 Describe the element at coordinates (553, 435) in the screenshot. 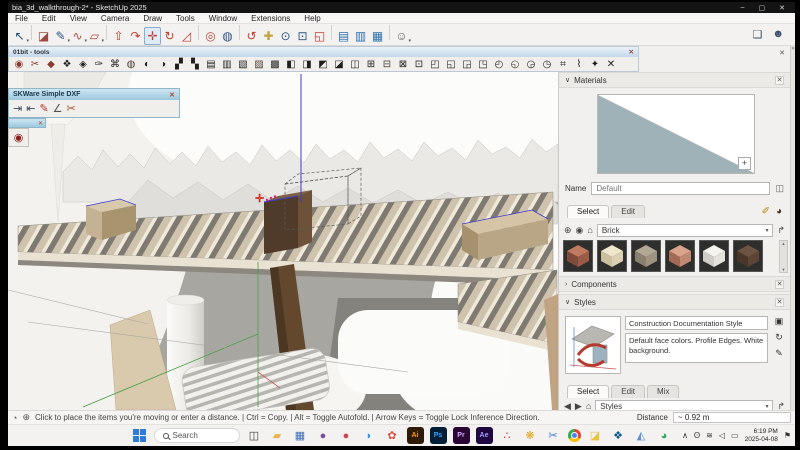

I see `app-caliper-icon: ✂` at that location.